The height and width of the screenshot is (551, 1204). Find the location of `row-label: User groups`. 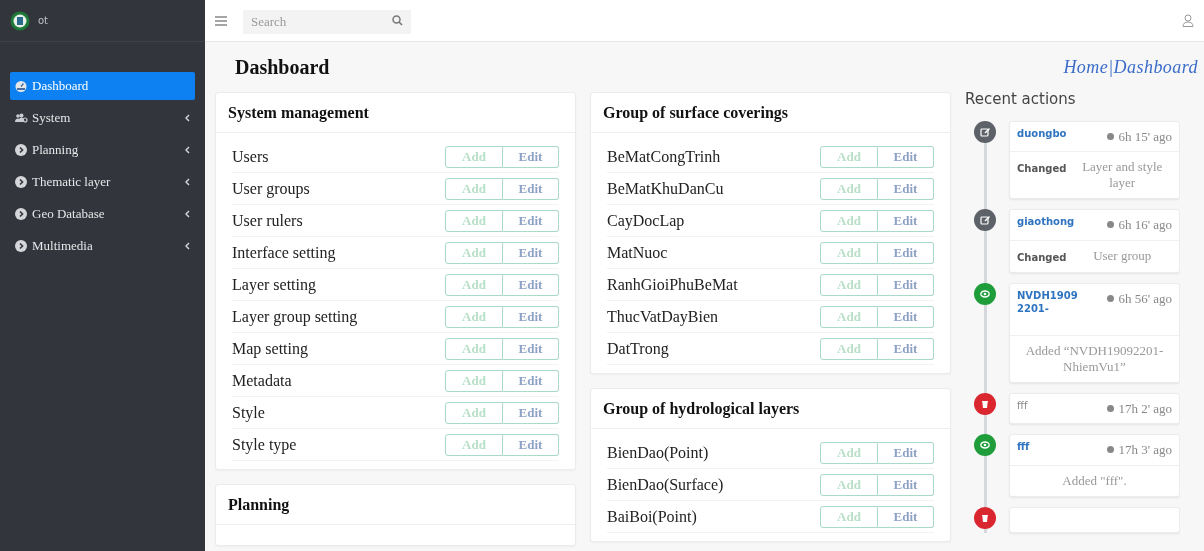

row-label: User groups is located at coordinates (271, 189).